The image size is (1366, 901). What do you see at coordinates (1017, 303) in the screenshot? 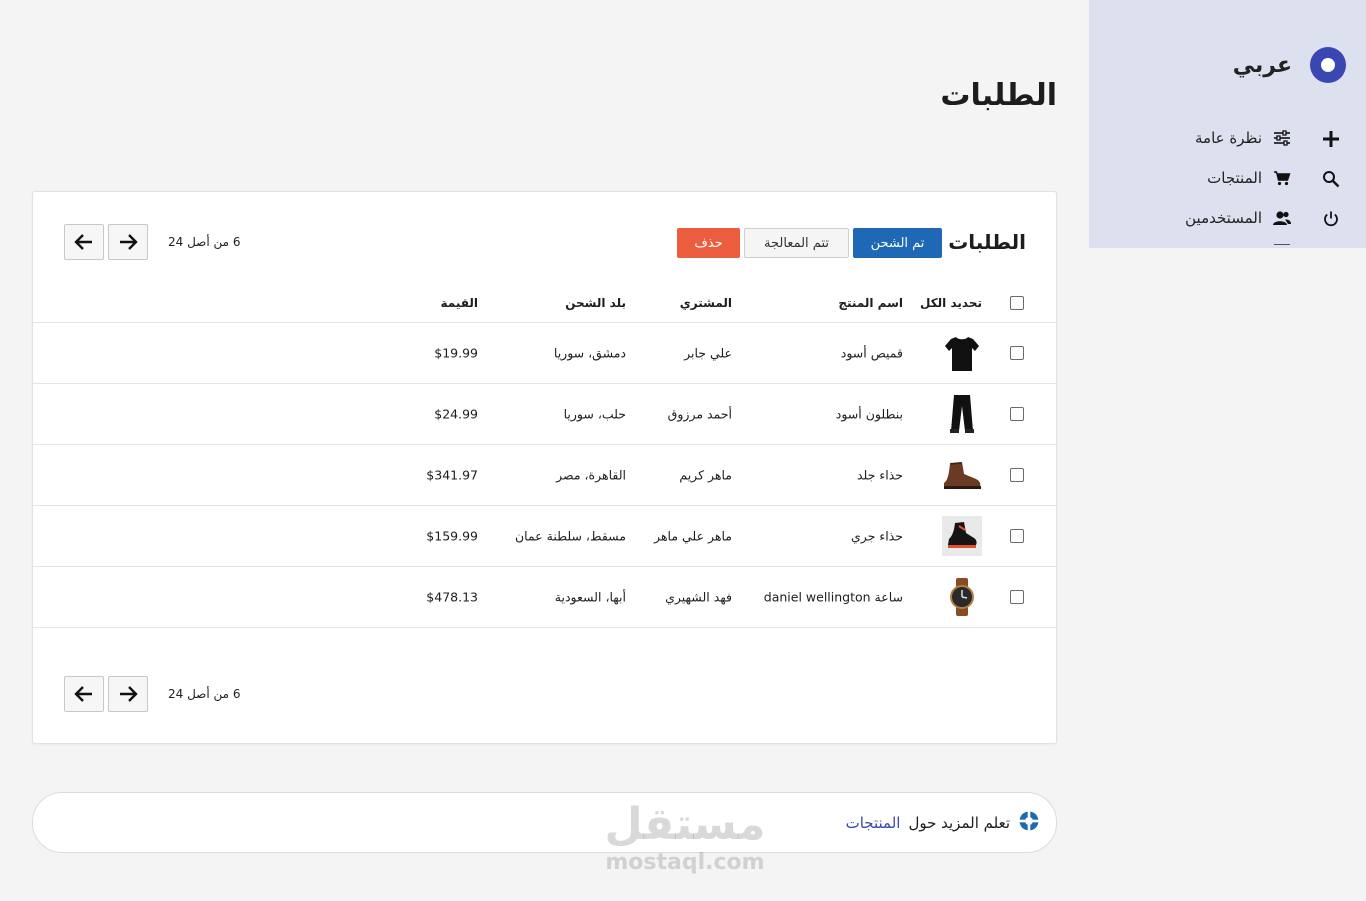
I see `select-all-checkbox` at bounding box center [1017, 303].